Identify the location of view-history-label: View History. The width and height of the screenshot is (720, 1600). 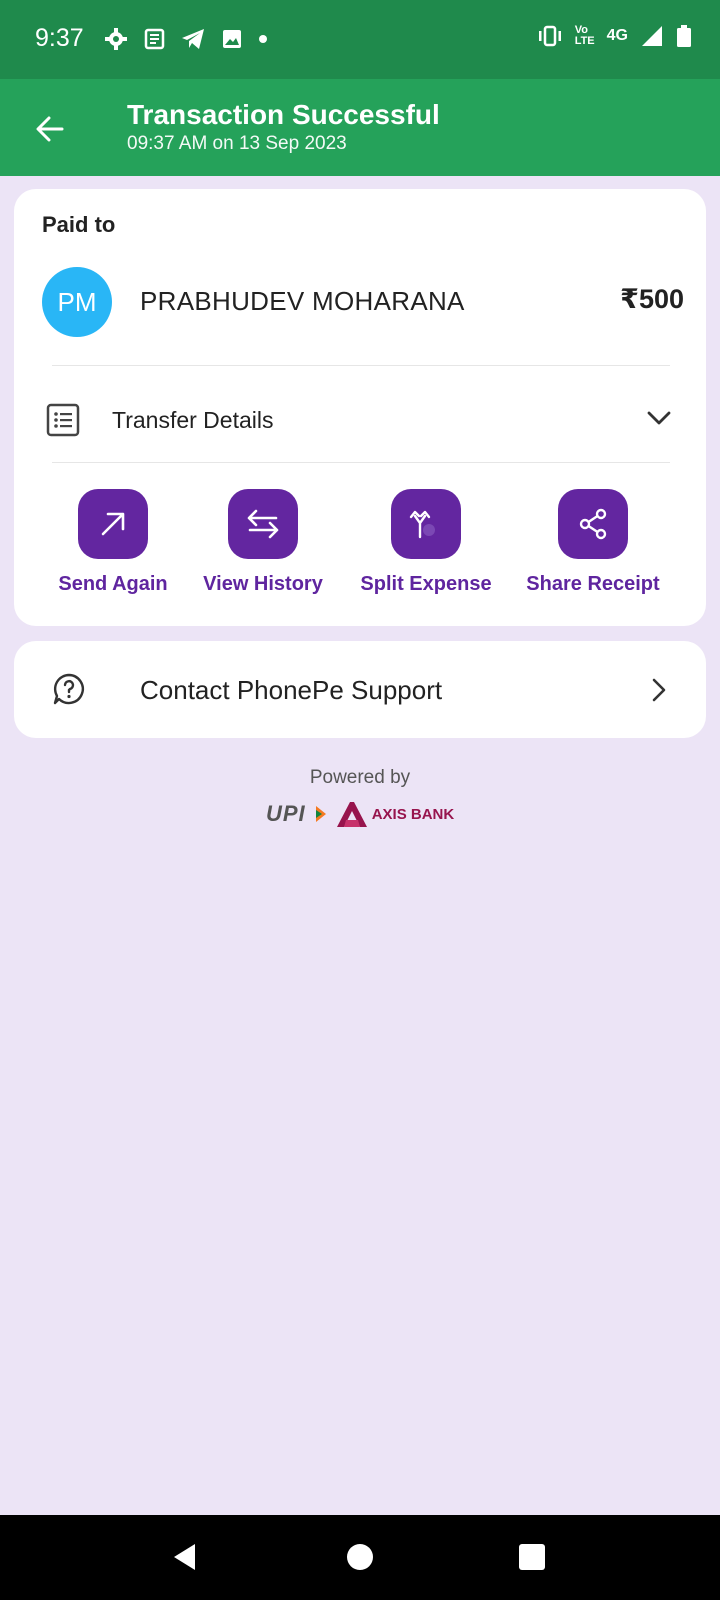
(263, 584).